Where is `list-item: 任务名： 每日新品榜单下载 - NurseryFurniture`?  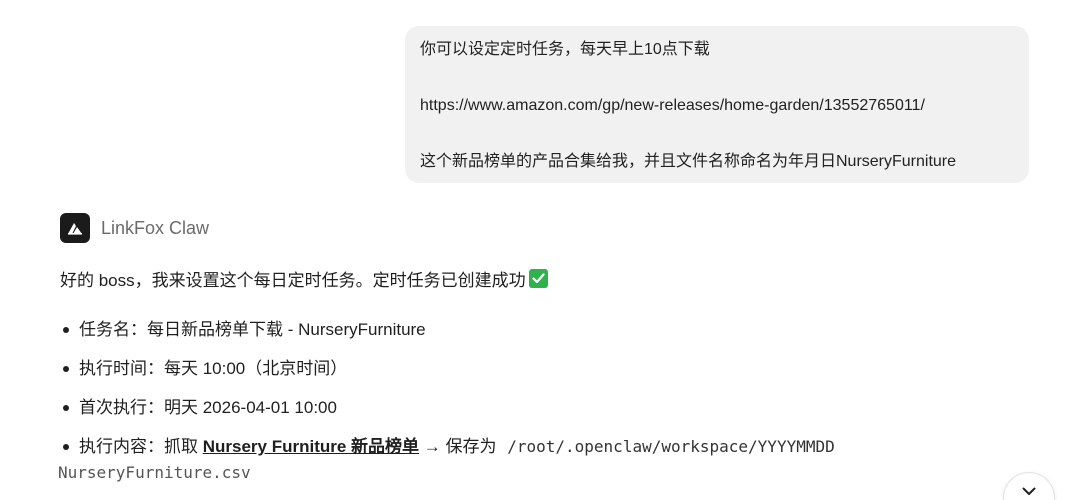
list-item: 任务名： 每日新品榜单下载 - NurseryFurniture is located at coordinates (450, 330).